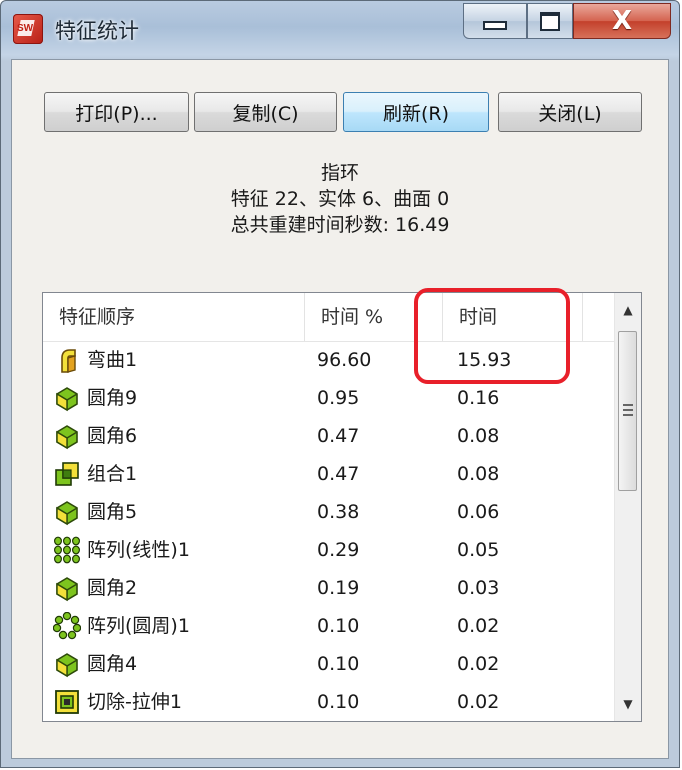  I want to click on table-row: 圆角9 0.95 0.16, so click(329, 398).